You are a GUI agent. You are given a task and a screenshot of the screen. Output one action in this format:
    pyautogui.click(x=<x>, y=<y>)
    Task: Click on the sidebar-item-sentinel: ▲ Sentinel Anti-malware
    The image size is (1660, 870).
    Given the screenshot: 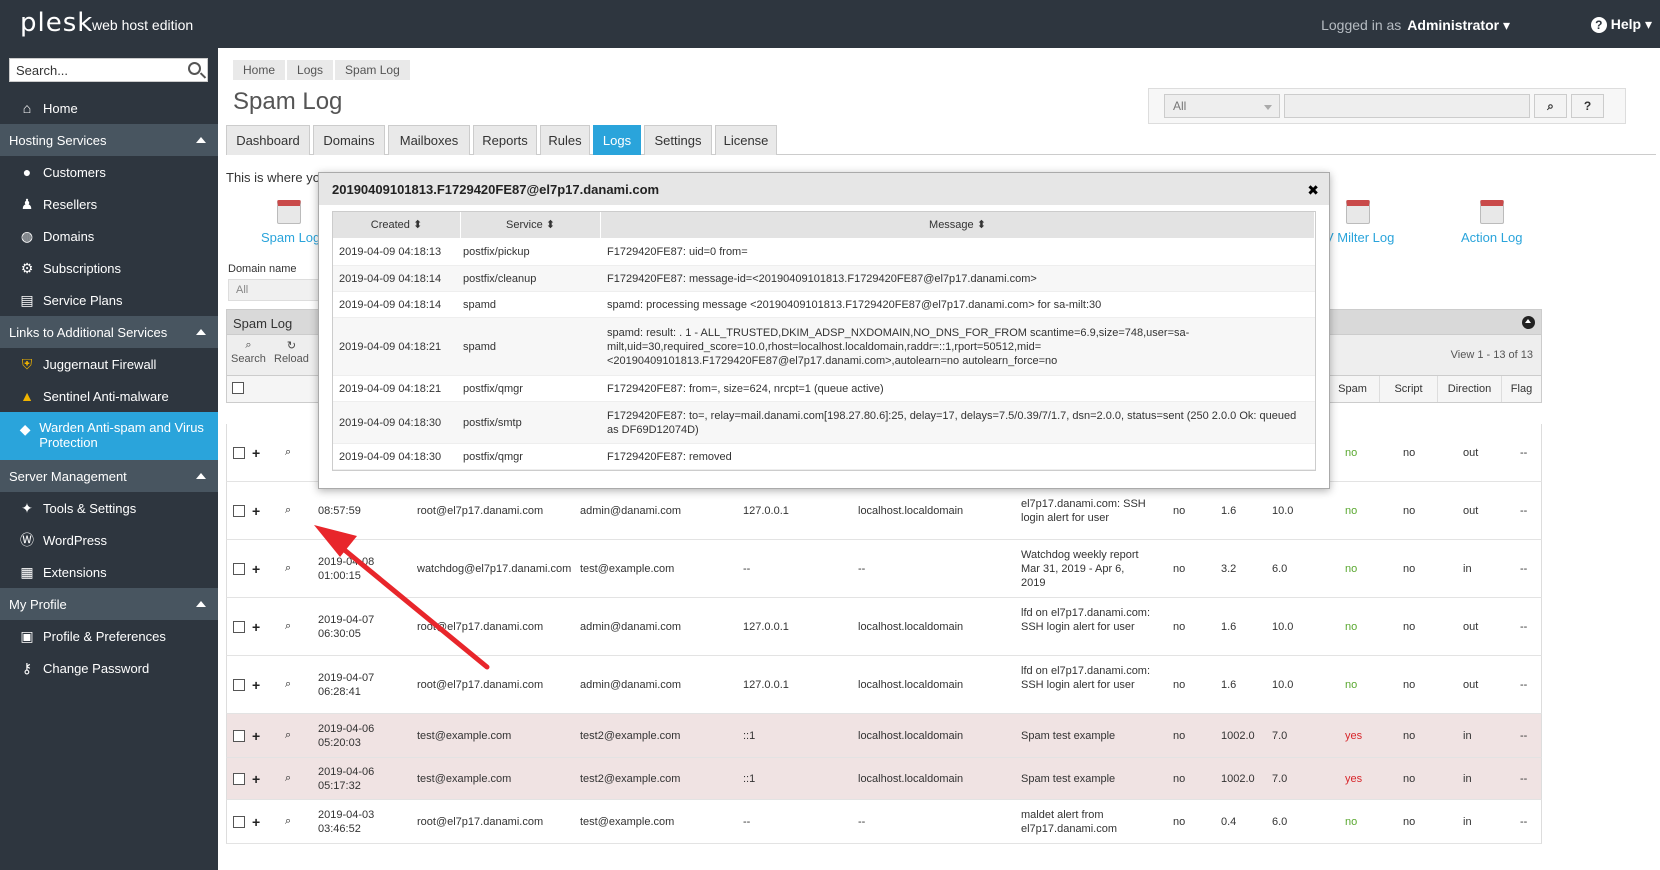 What is the action you would take?
    pyautogui.click(x=109, y=396)
    